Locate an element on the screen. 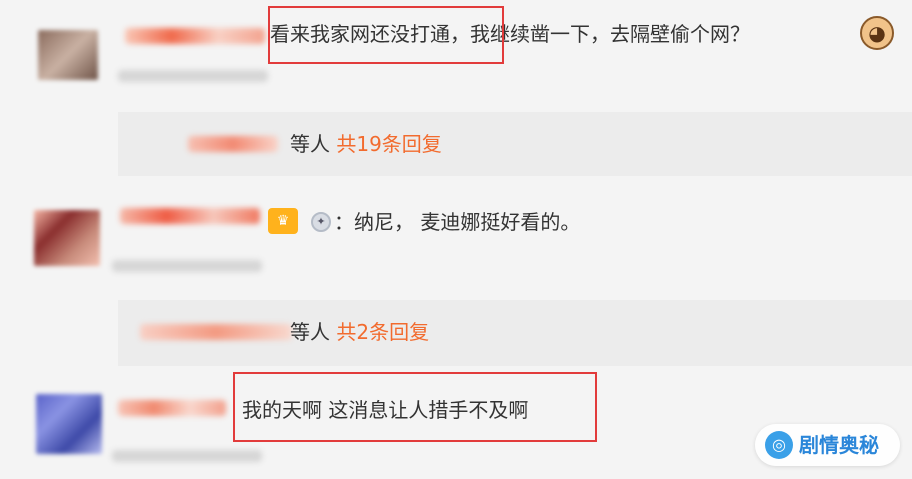 This screenshot has height=479, width=912. watermark: ◎ 剧情奥秘 is located at coordinates (827, 445).